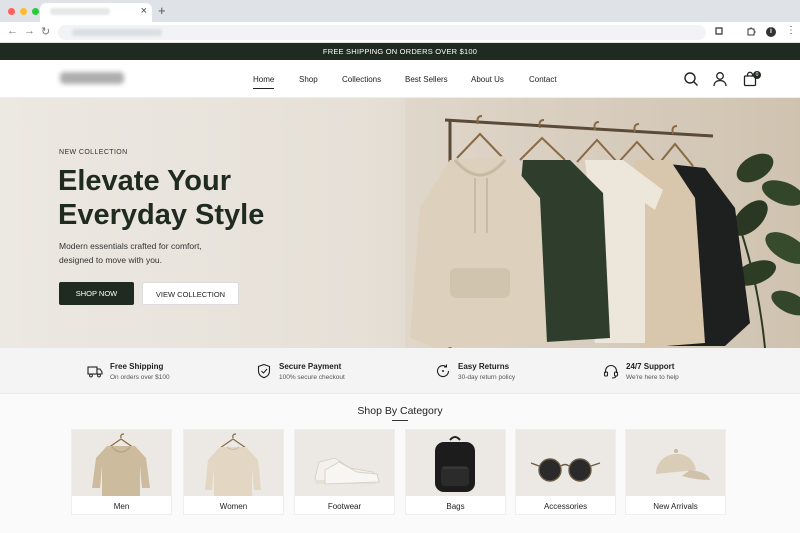 The width and height of the screenshot is (800, 533). I want to click on nav-collections: Collections, so click(361, 79).